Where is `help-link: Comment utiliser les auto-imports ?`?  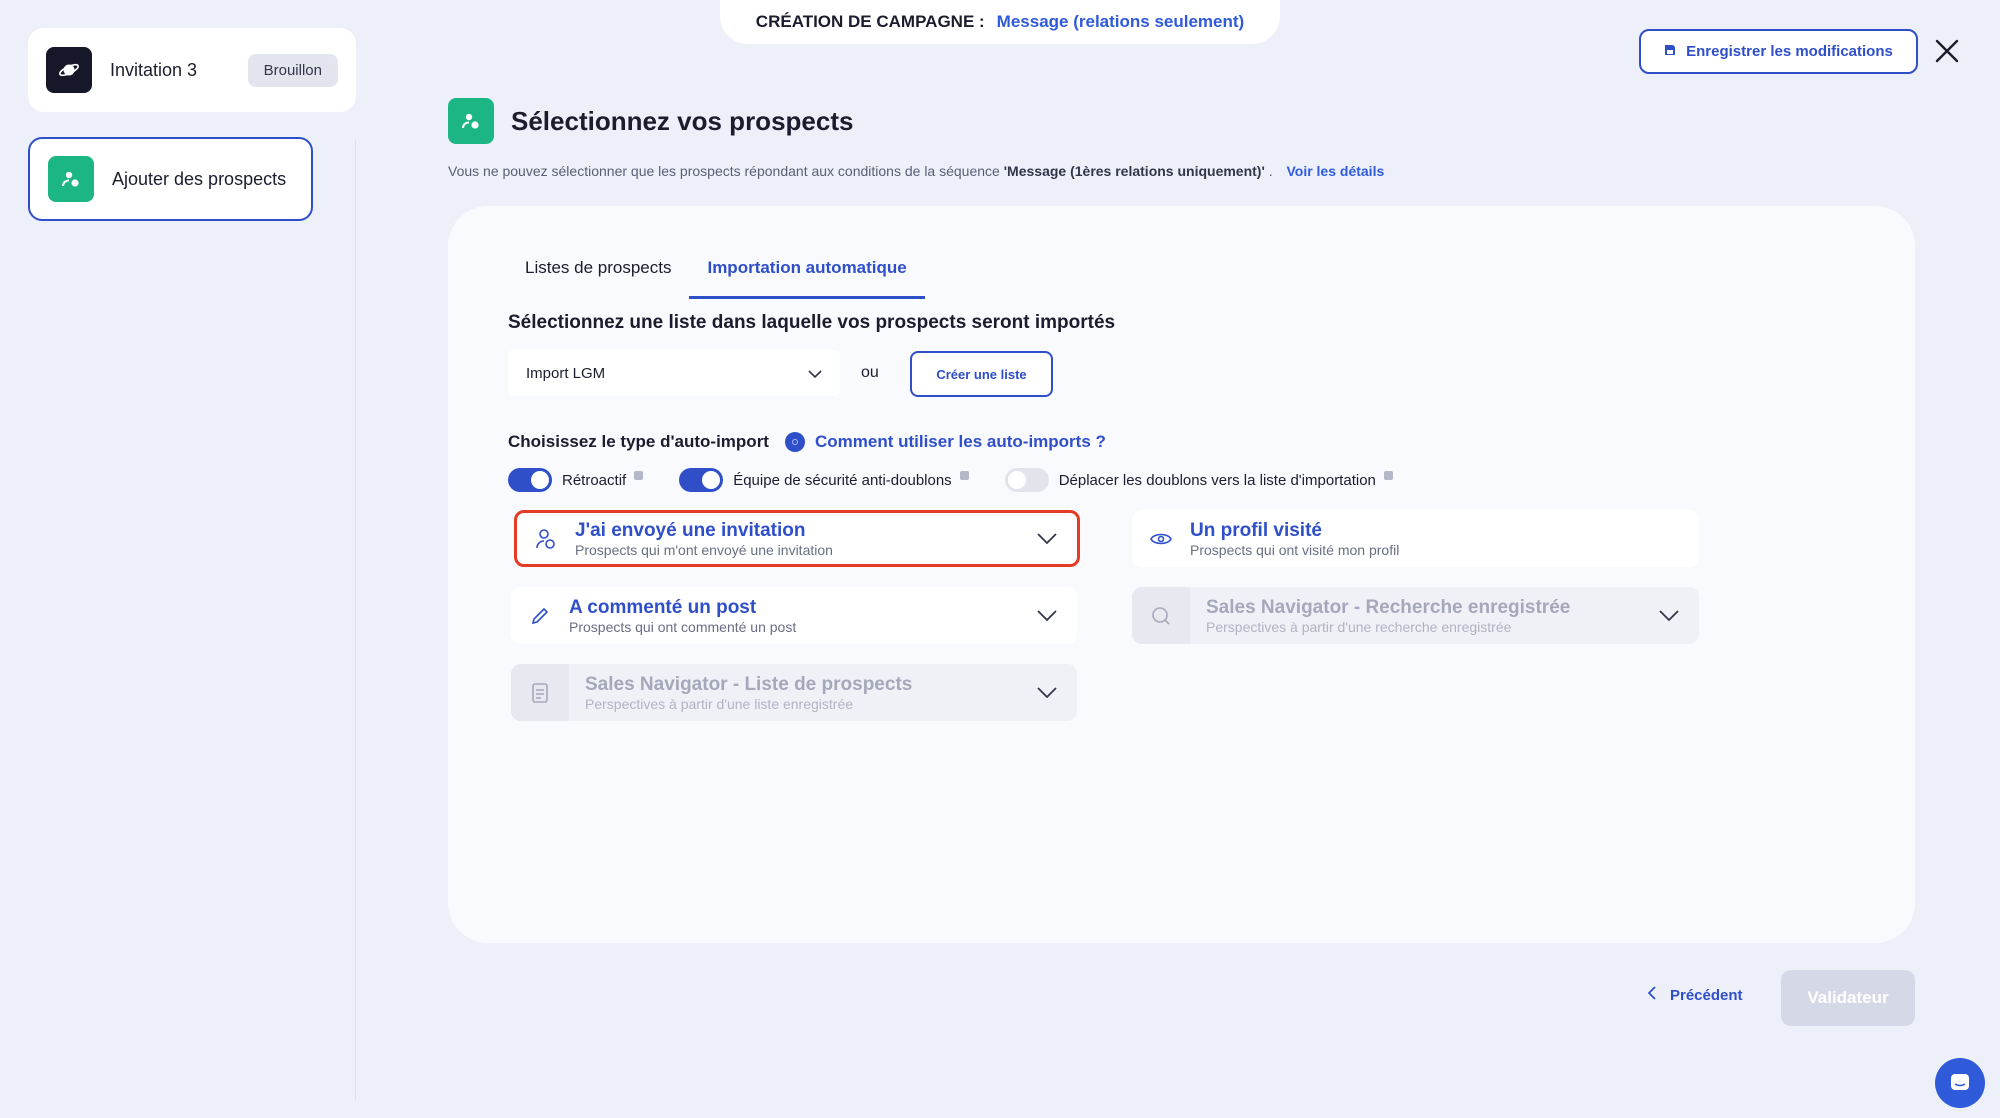 help-link: Comment utiliser les auto-imports ? is located at coordinates (945, 442).